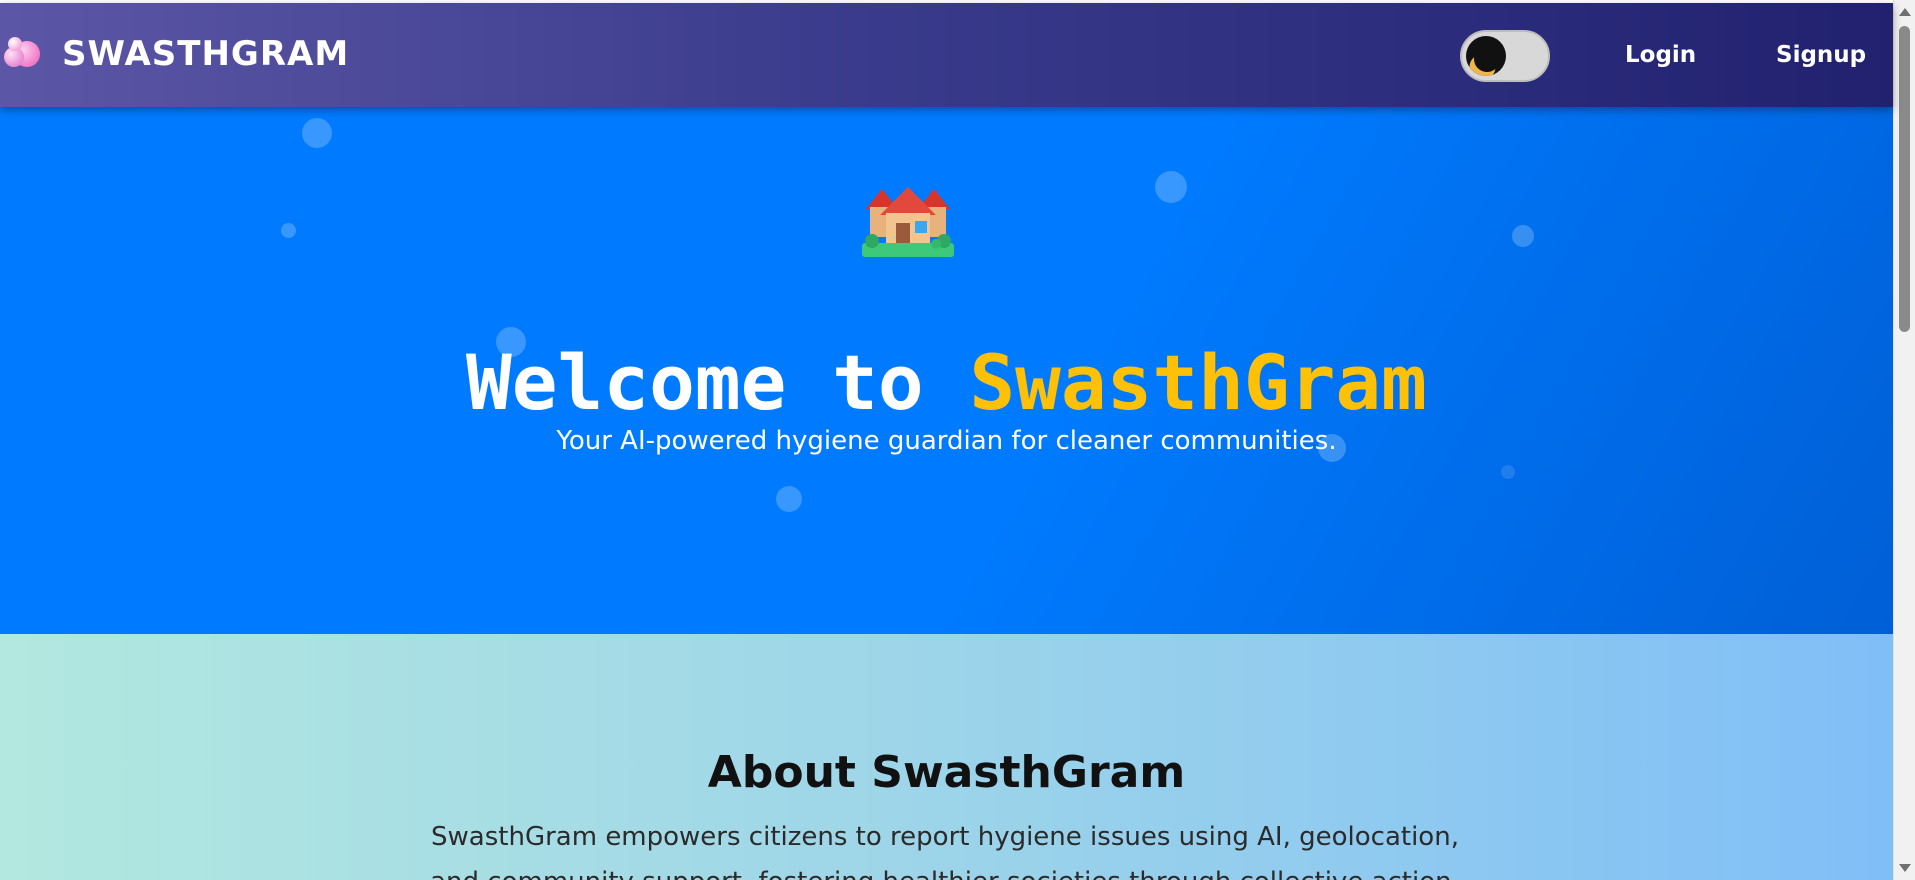  I want to click on navbar: SWASTHGRAM Login Signup, so click(946, 55).